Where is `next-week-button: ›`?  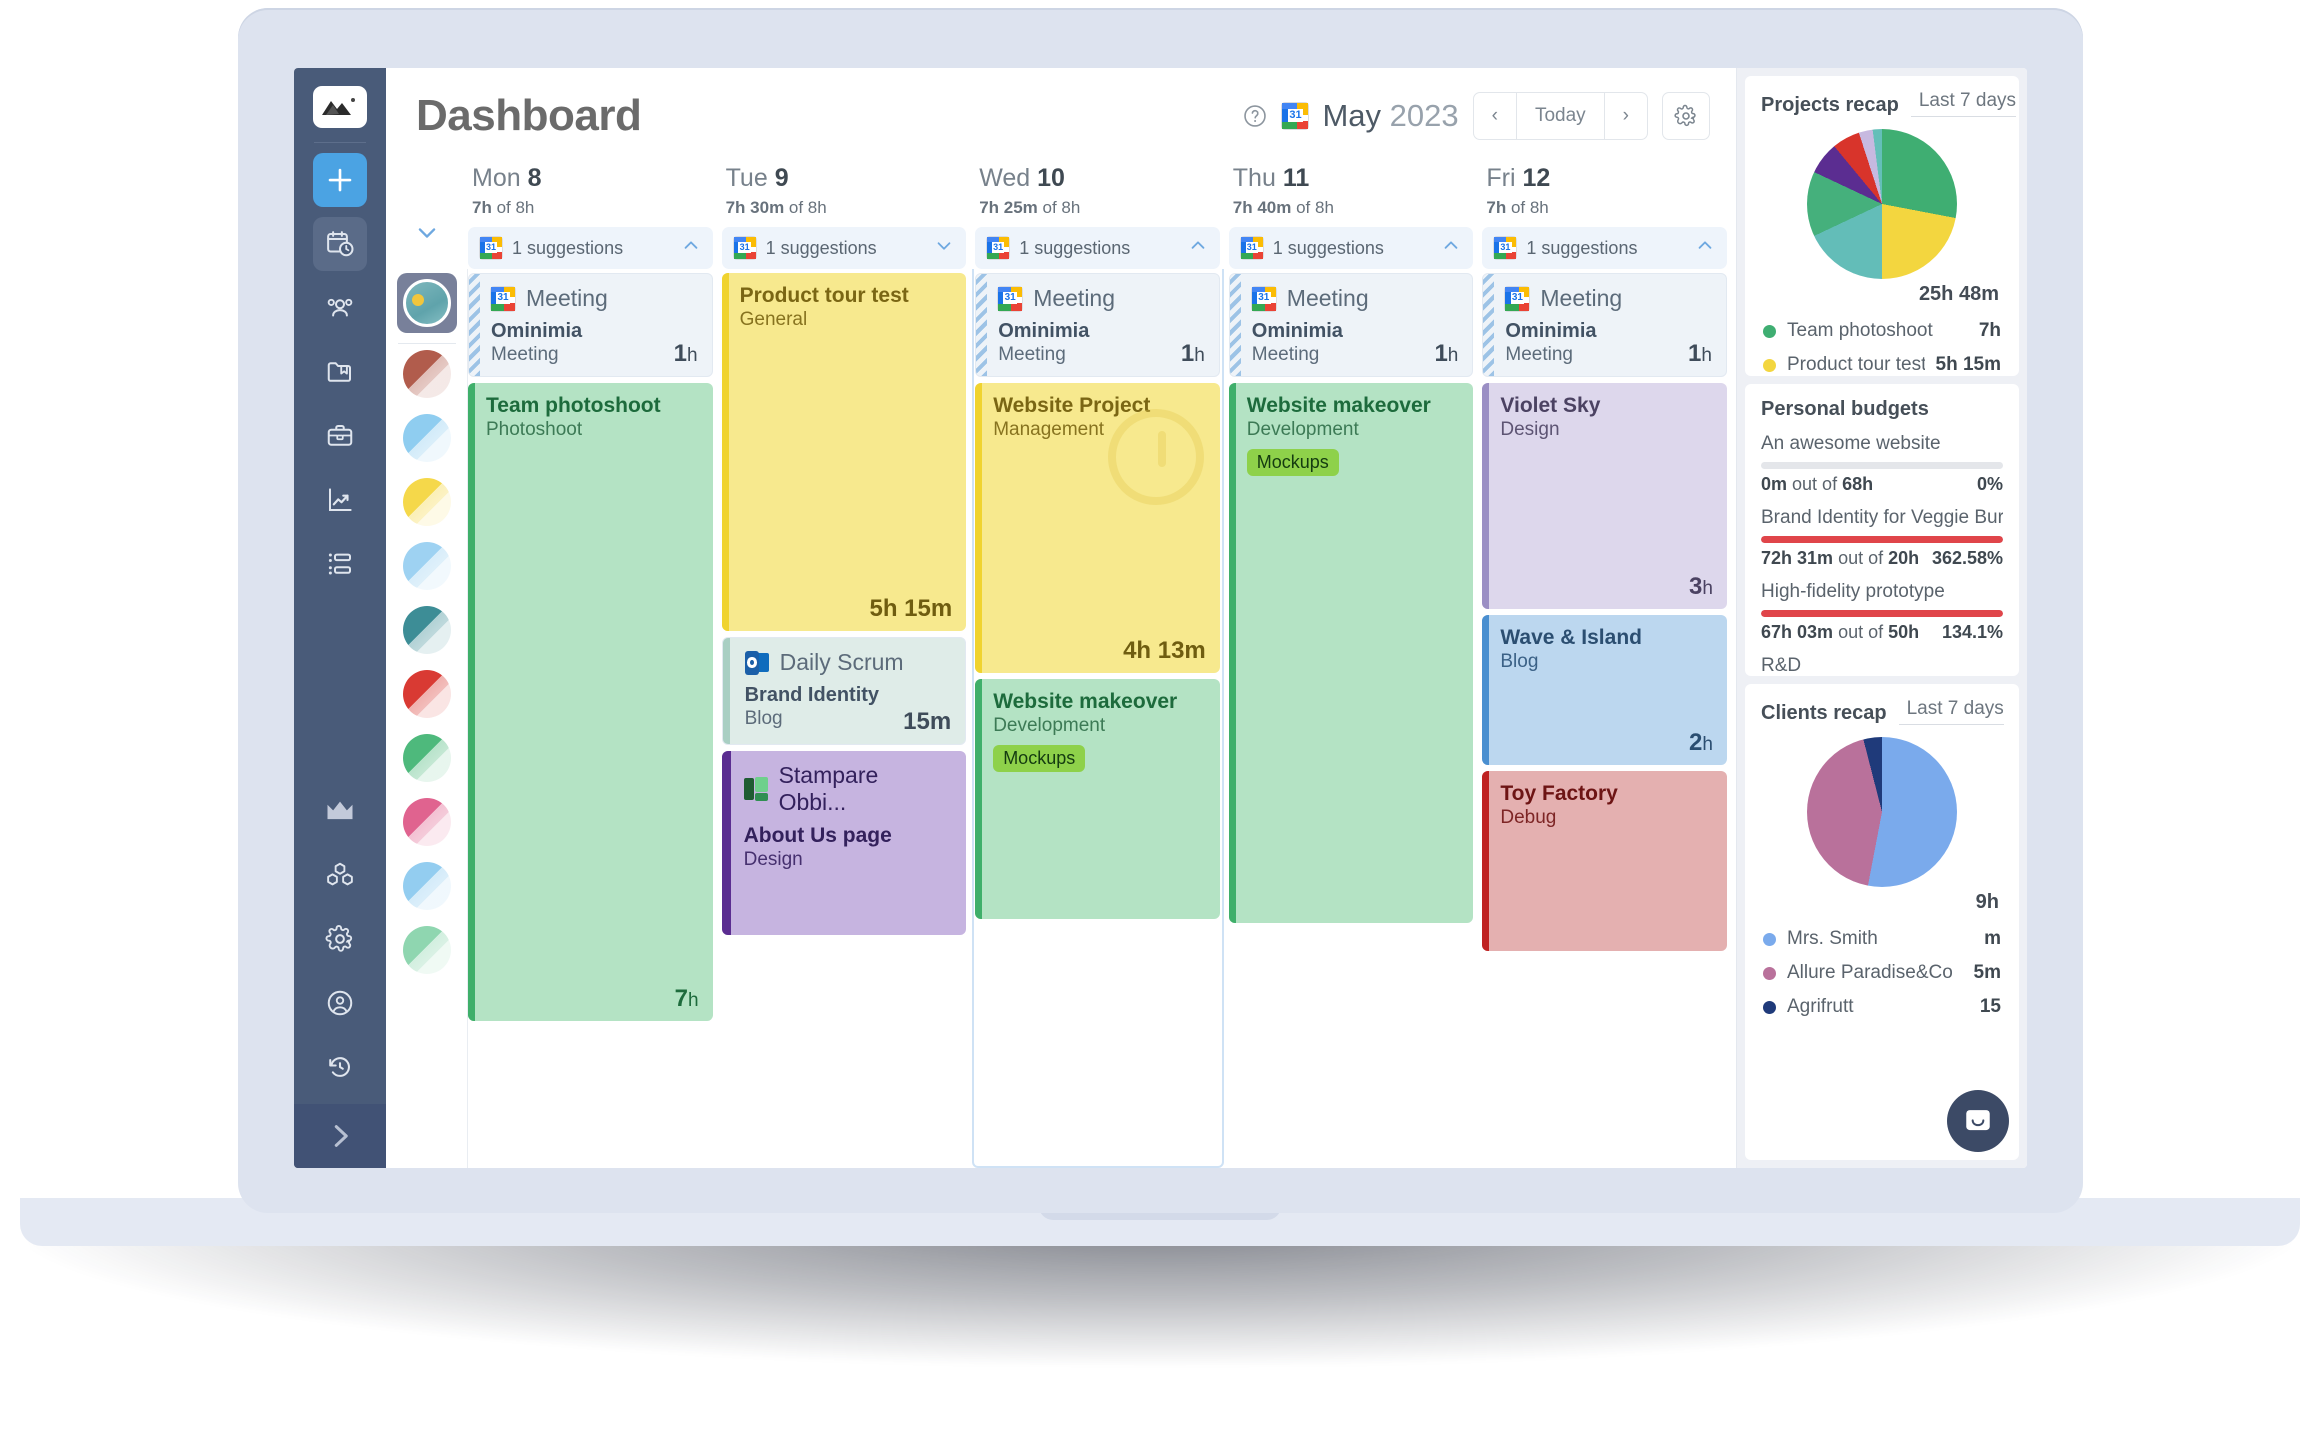
next-week-button: › is located at coordinates (1625, 116).